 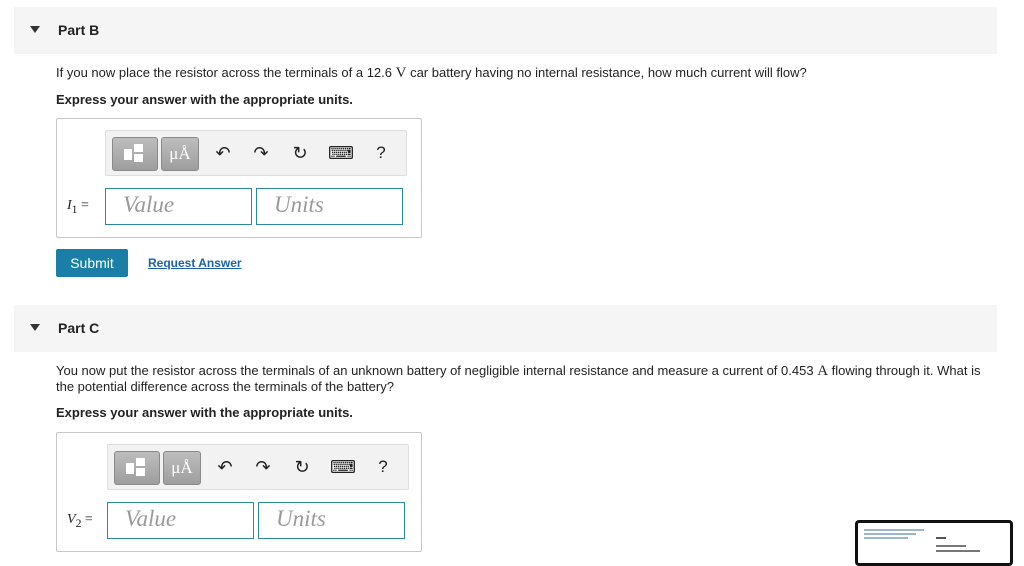 I want to click on part-c-value-input: Value, so click(x=180, y=520).